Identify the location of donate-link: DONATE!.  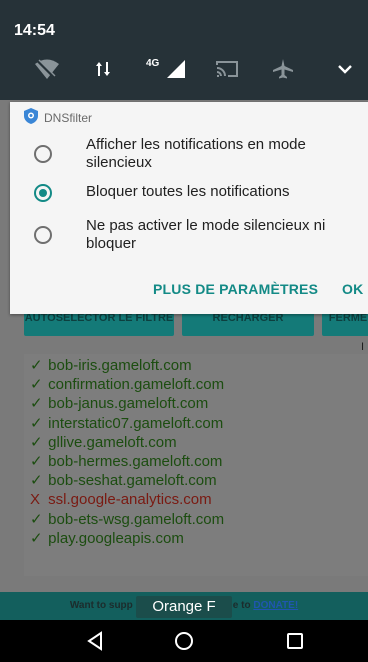
(275, 605).